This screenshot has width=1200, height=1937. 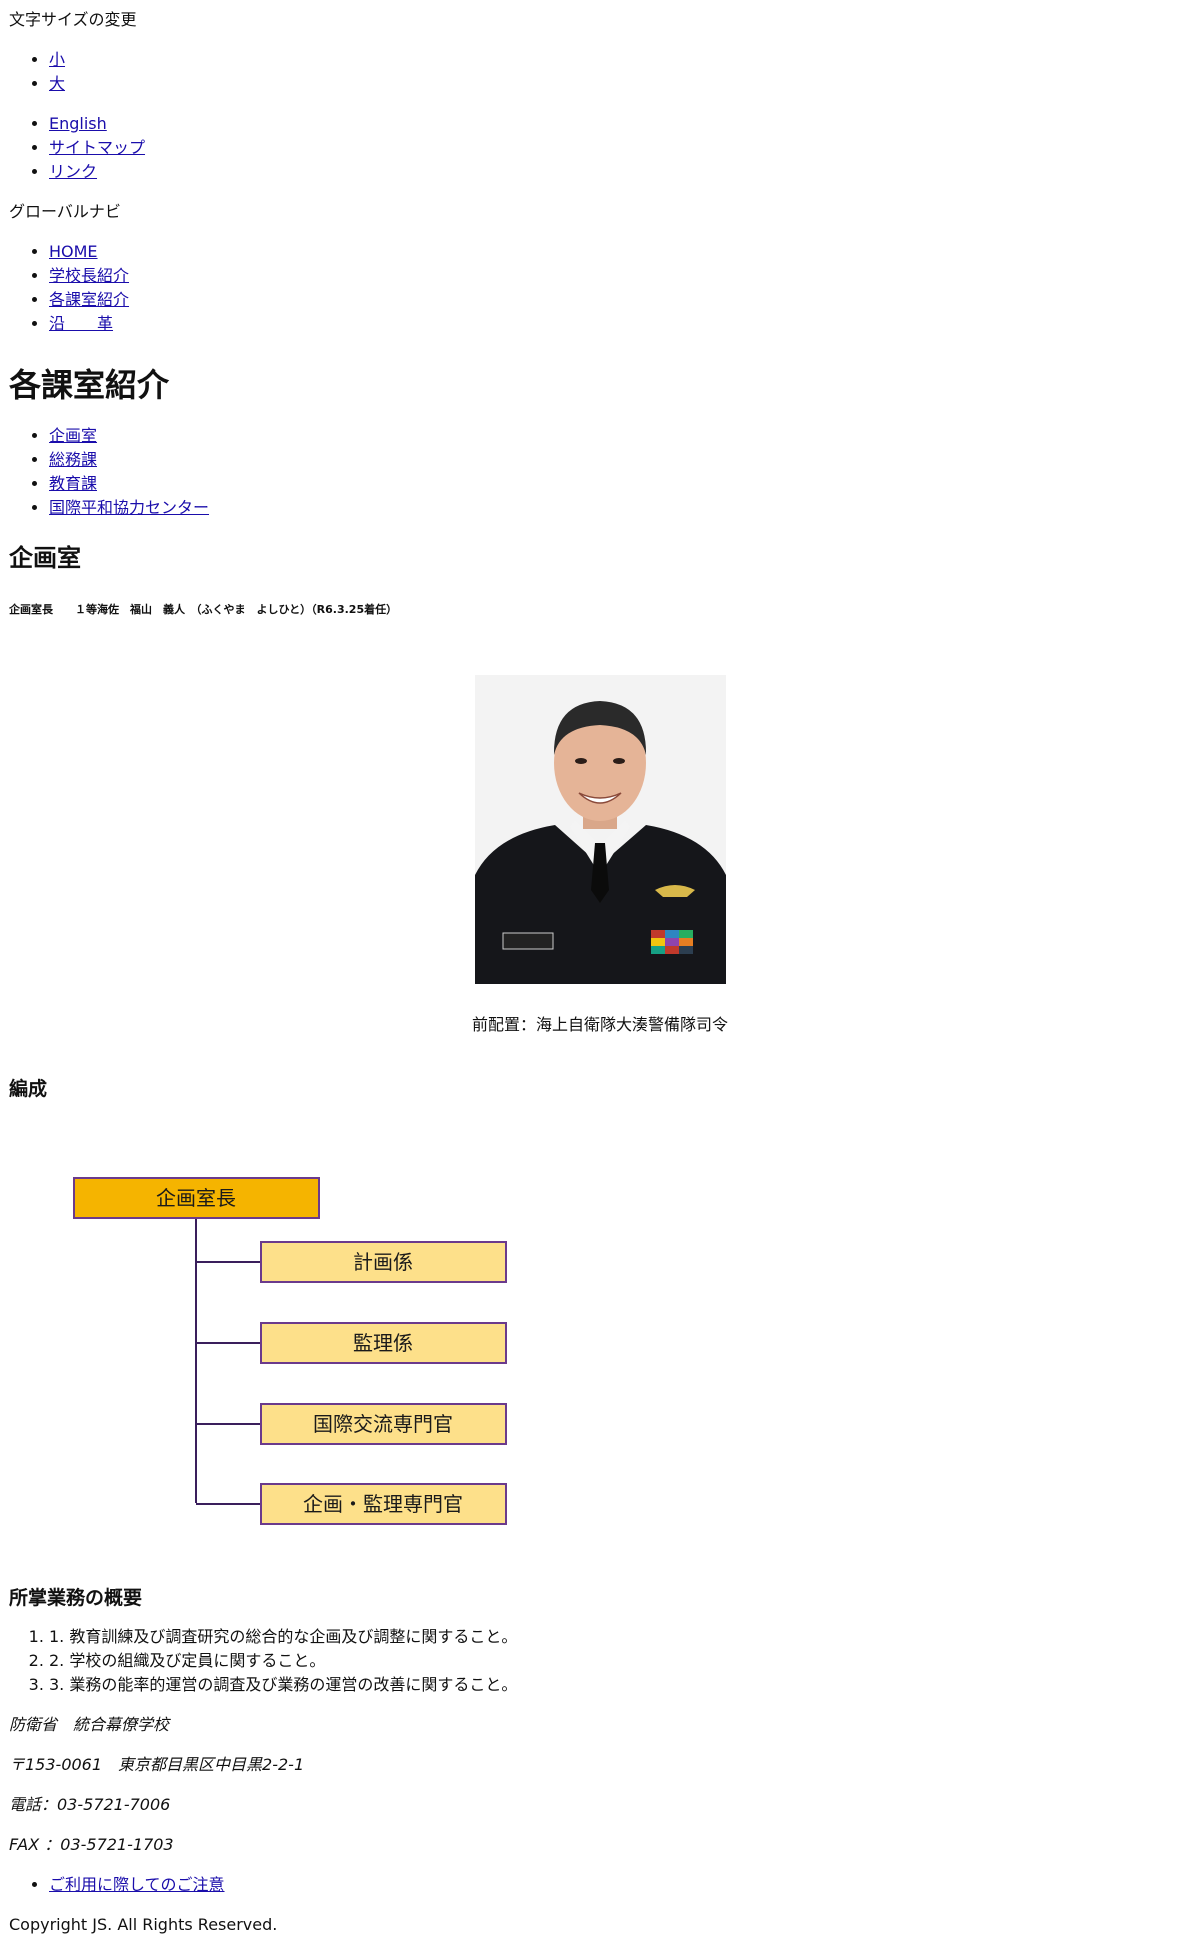 I want to click on footer-links: ご利用に際してのご注意, so click(x=600, y=1885).